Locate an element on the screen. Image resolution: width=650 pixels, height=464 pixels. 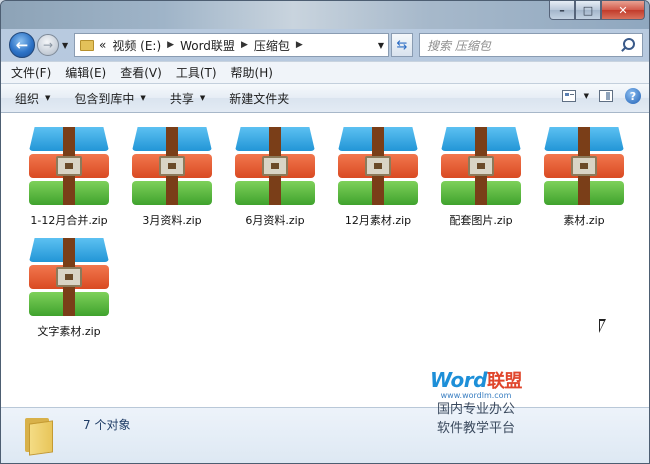
search-box: 搜索 压缩包 is located at coordinates (531, 45).